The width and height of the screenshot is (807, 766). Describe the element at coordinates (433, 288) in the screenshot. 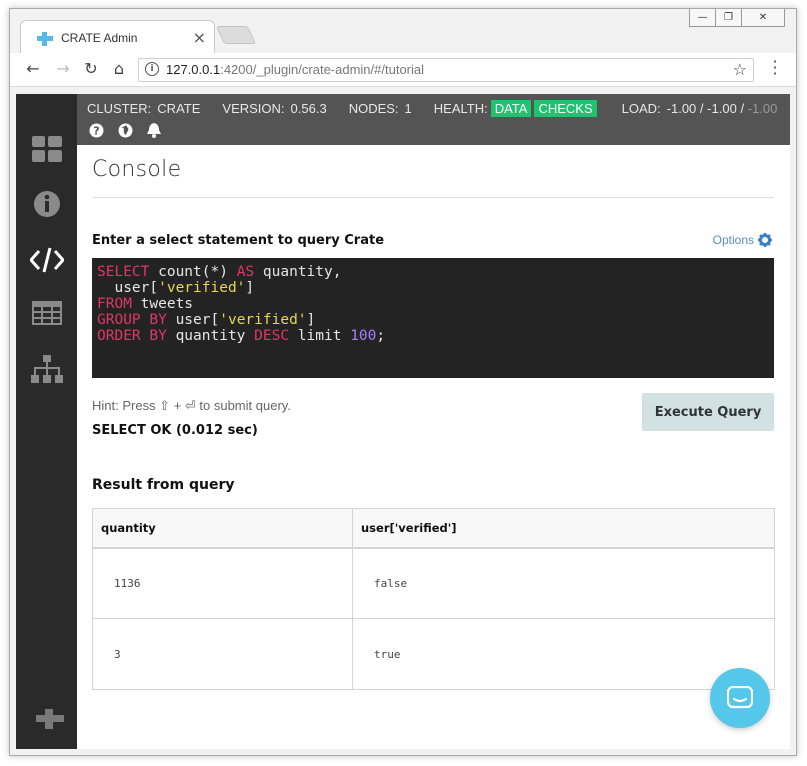

I see `query-line: user['verified']` at that location.